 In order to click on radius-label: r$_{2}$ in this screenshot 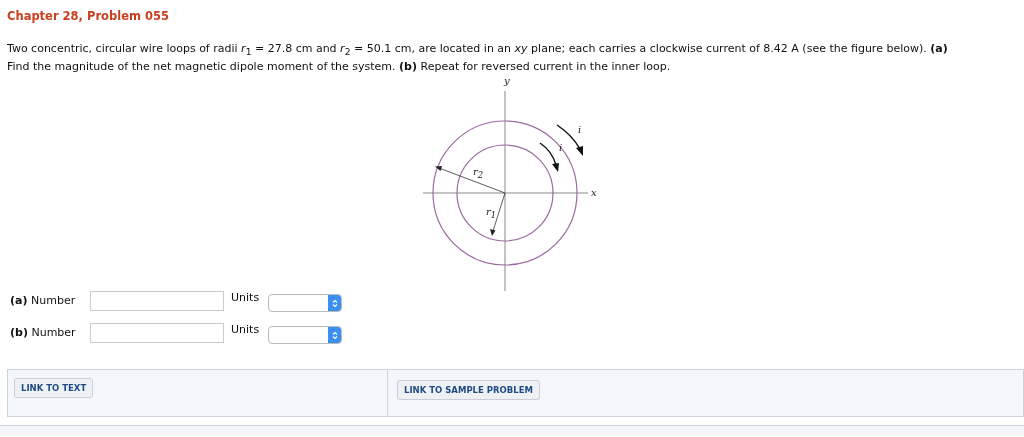, I will do `click(478, 174)`.